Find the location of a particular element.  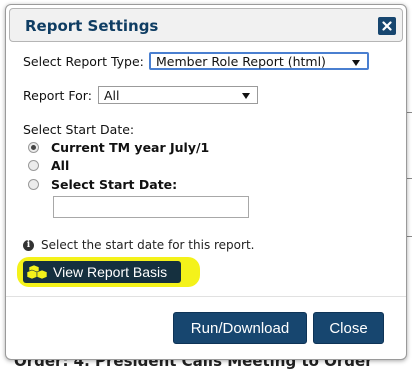

report-type-value: Member Role Report (html) is located at coordinates (241, 61).